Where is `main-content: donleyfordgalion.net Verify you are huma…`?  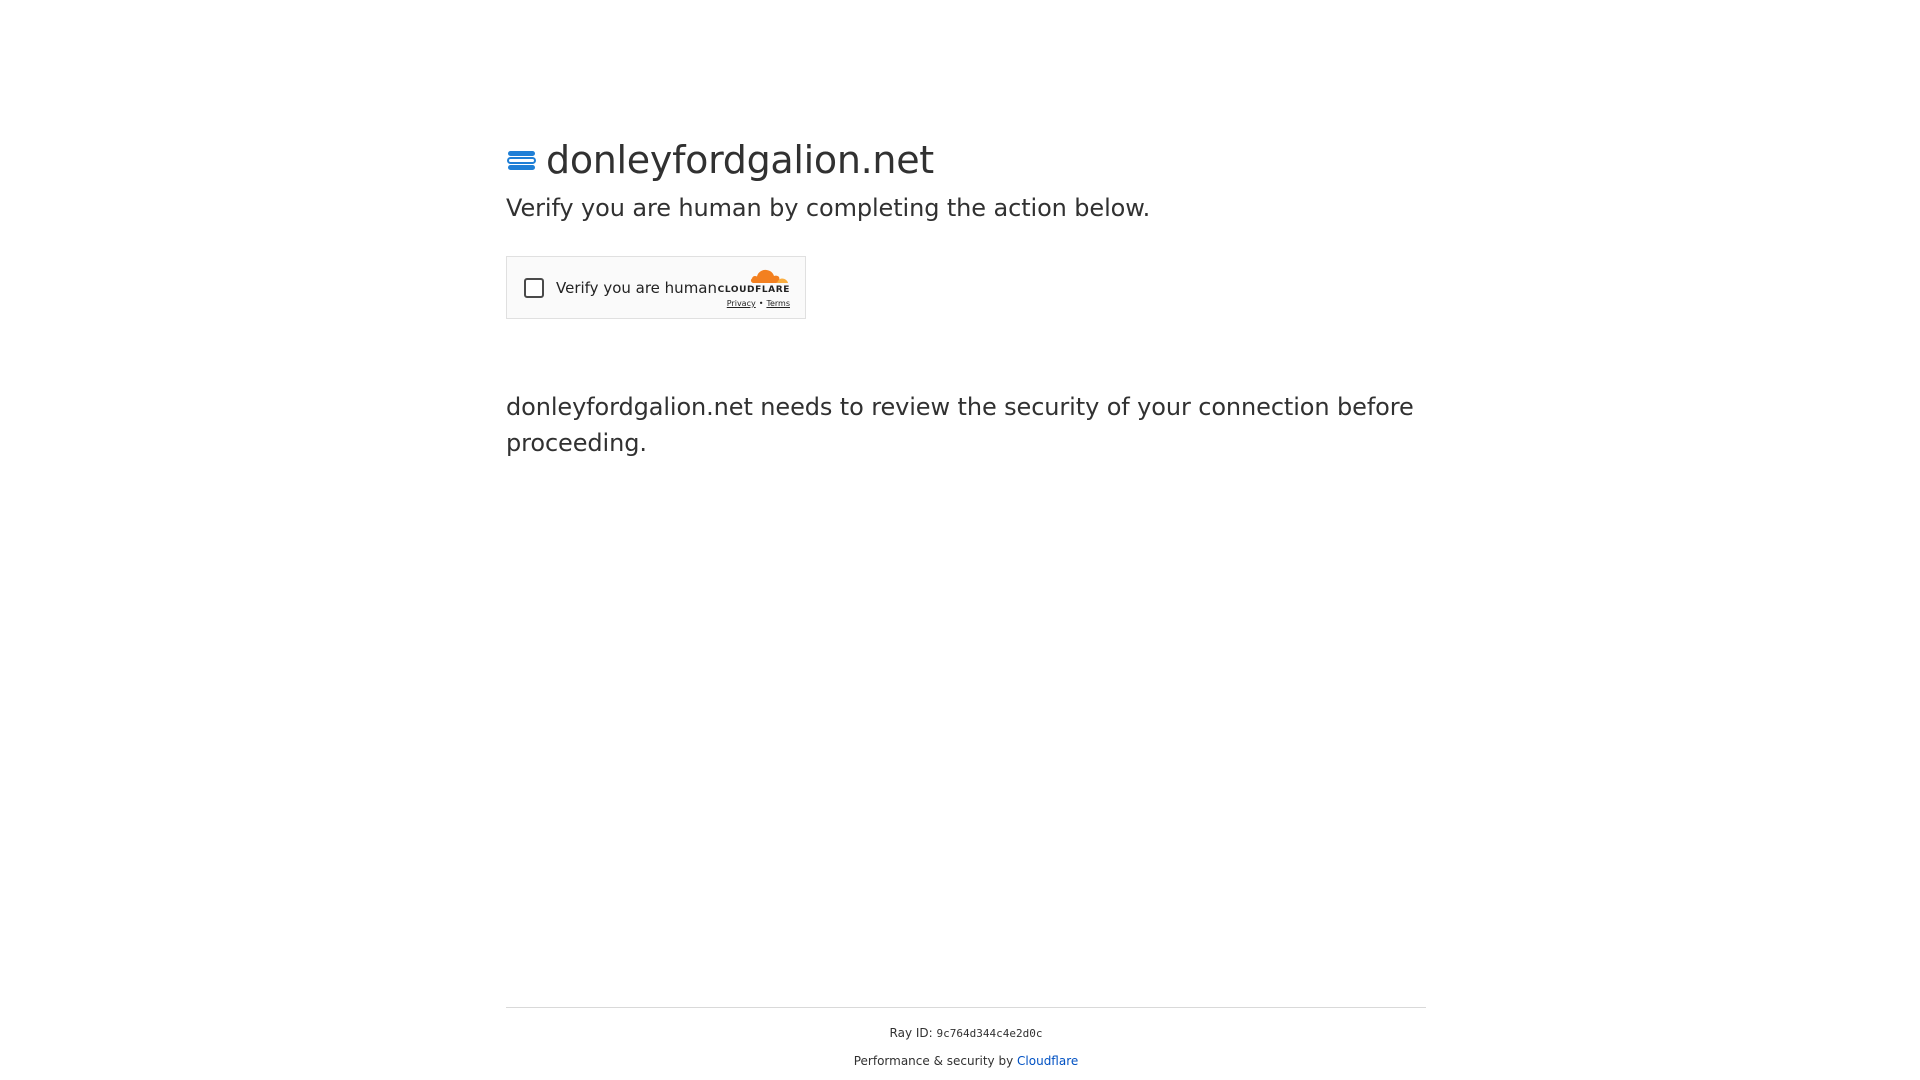
main-content: donleyfordgalion.net Verify you are huma… is located at coordinates (966, 297).